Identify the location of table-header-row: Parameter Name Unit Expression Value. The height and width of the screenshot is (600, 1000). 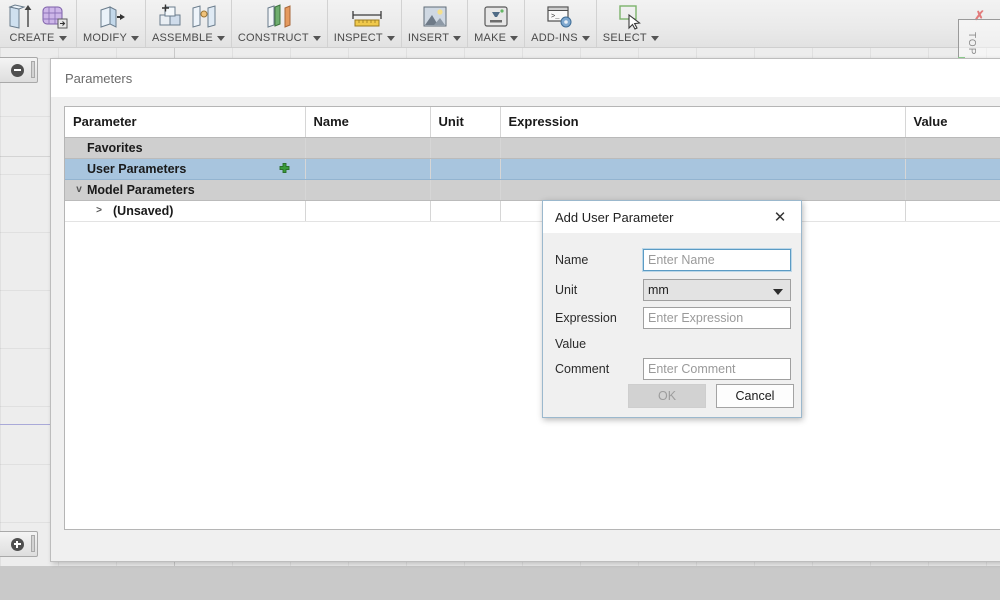
(532, 122).